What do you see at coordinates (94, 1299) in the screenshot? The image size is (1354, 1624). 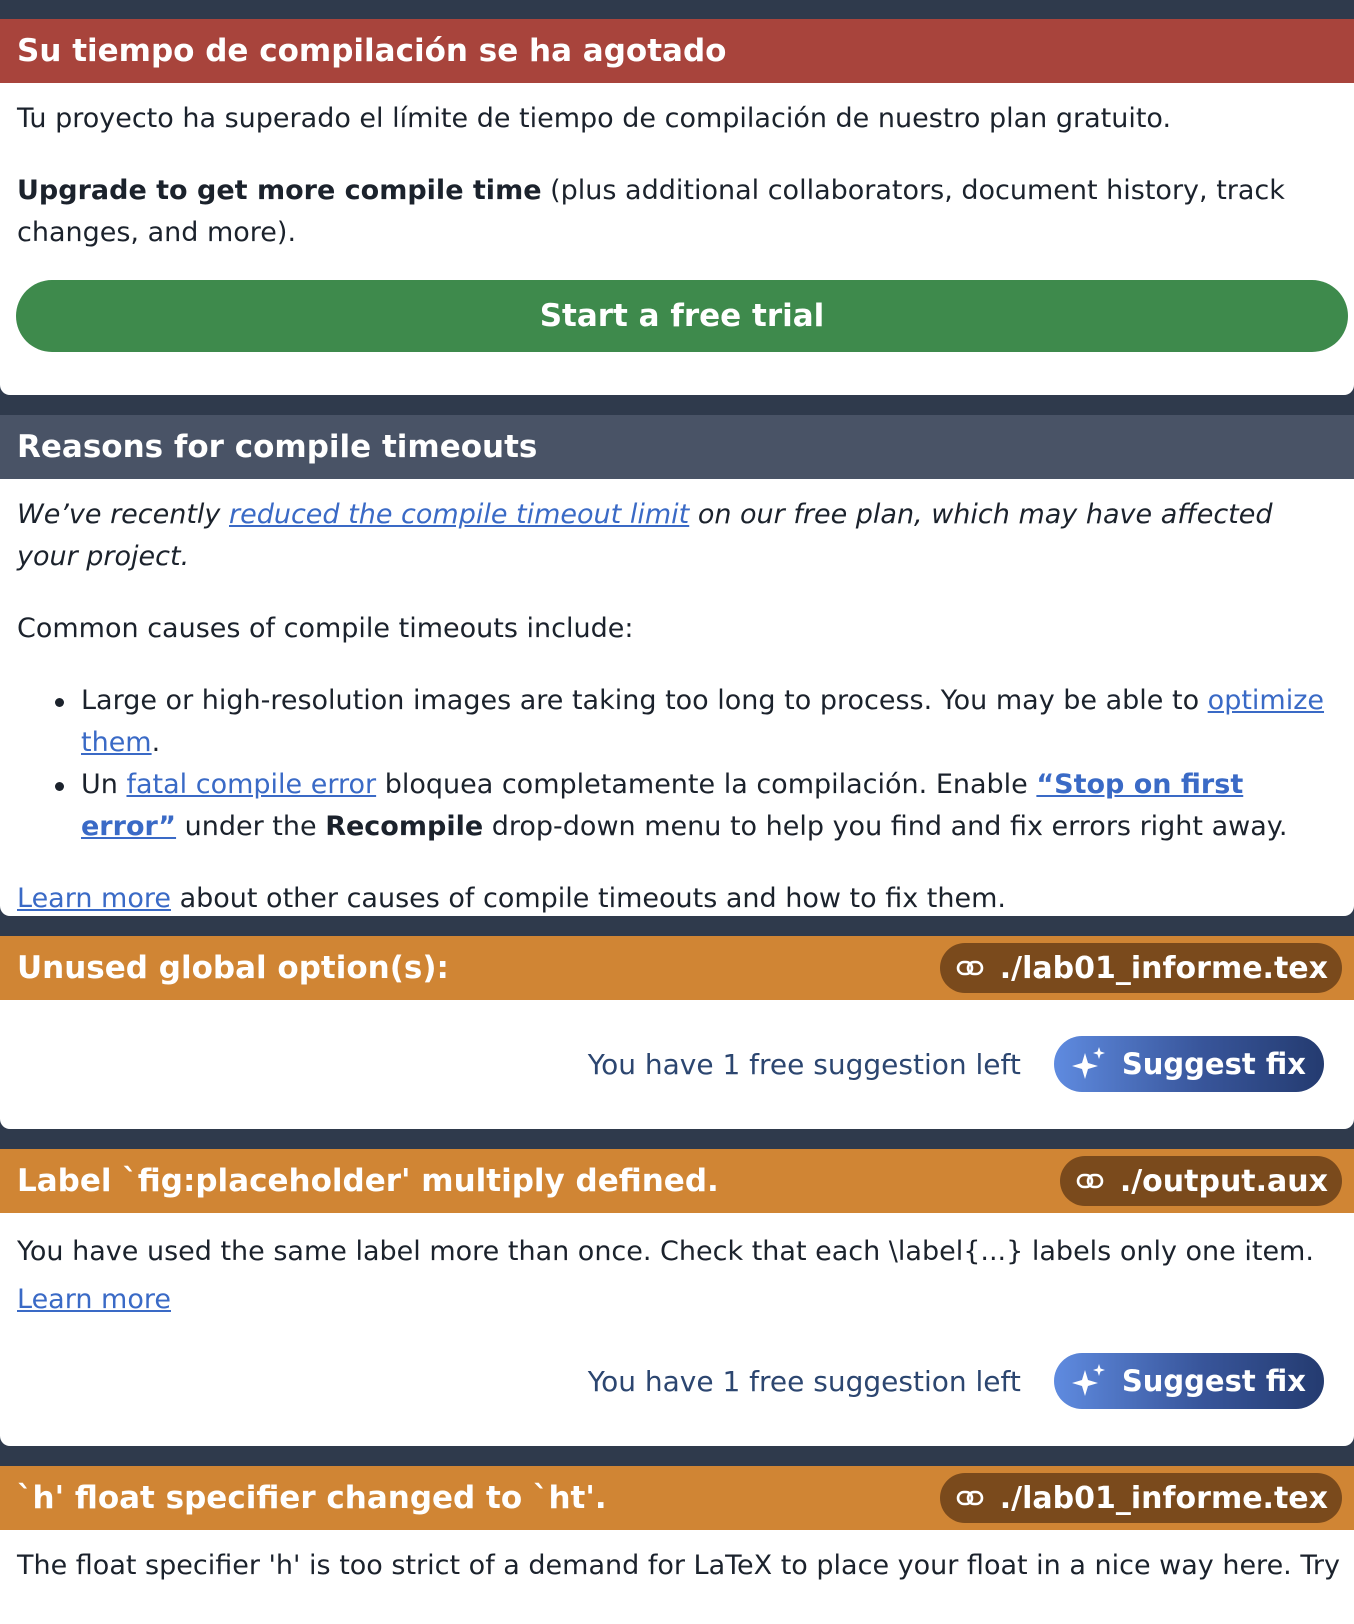 I see `learn-more-link: Learn more` at bounding box center [94, 1299].